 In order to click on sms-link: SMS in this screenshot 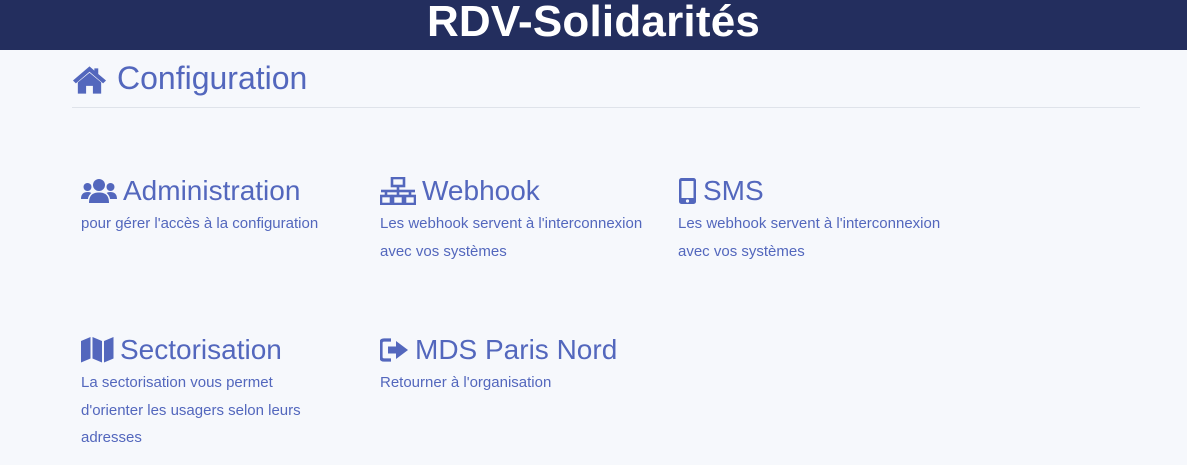, I will do `click(820, 191)`.